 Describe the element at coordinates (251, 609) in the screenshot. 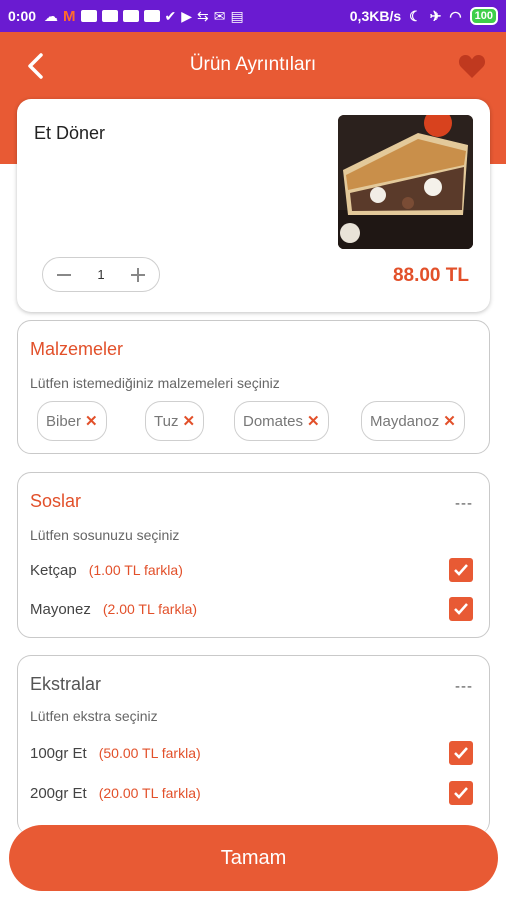

I see `sauce-option: Mayonez (2.00 TL farkla)` at that location.